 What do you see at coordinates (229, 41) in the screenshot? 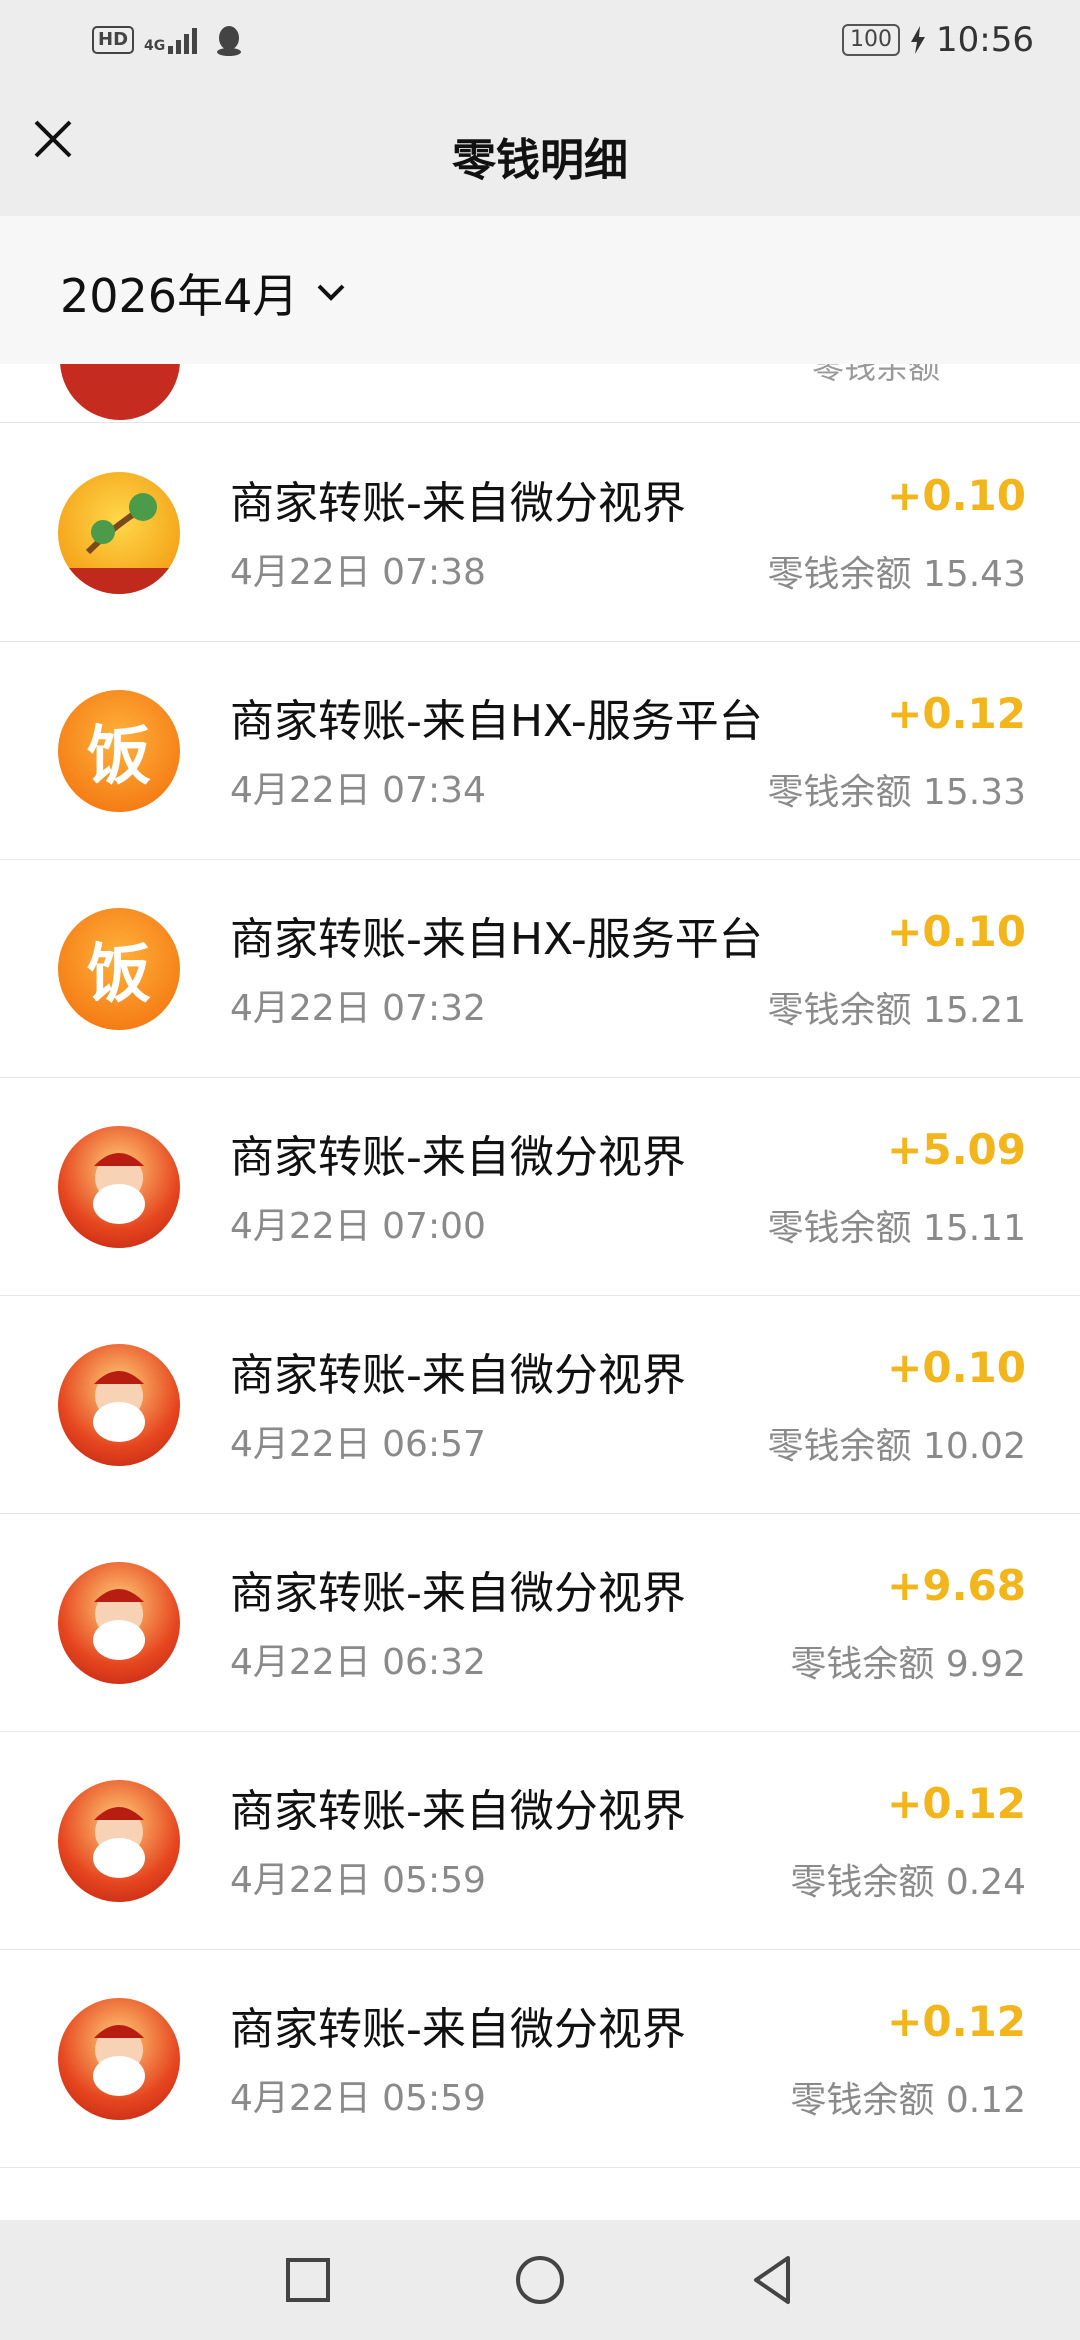
I see `qq-notification-icon` at bounding box center [229, 41].